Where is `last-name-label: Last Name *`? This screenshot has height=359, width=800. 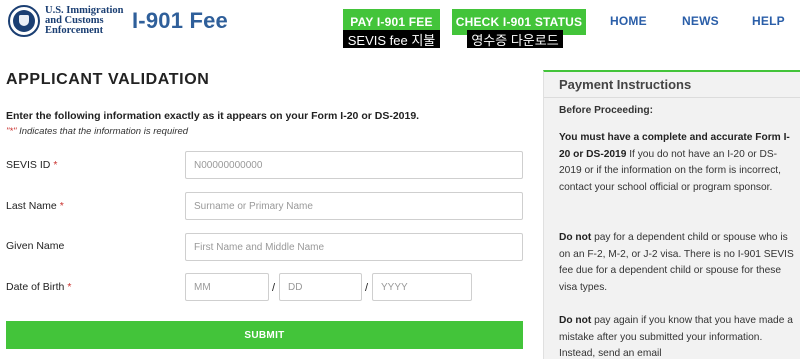
last-name-label: Last Name * is located at coordinates (35, 206).